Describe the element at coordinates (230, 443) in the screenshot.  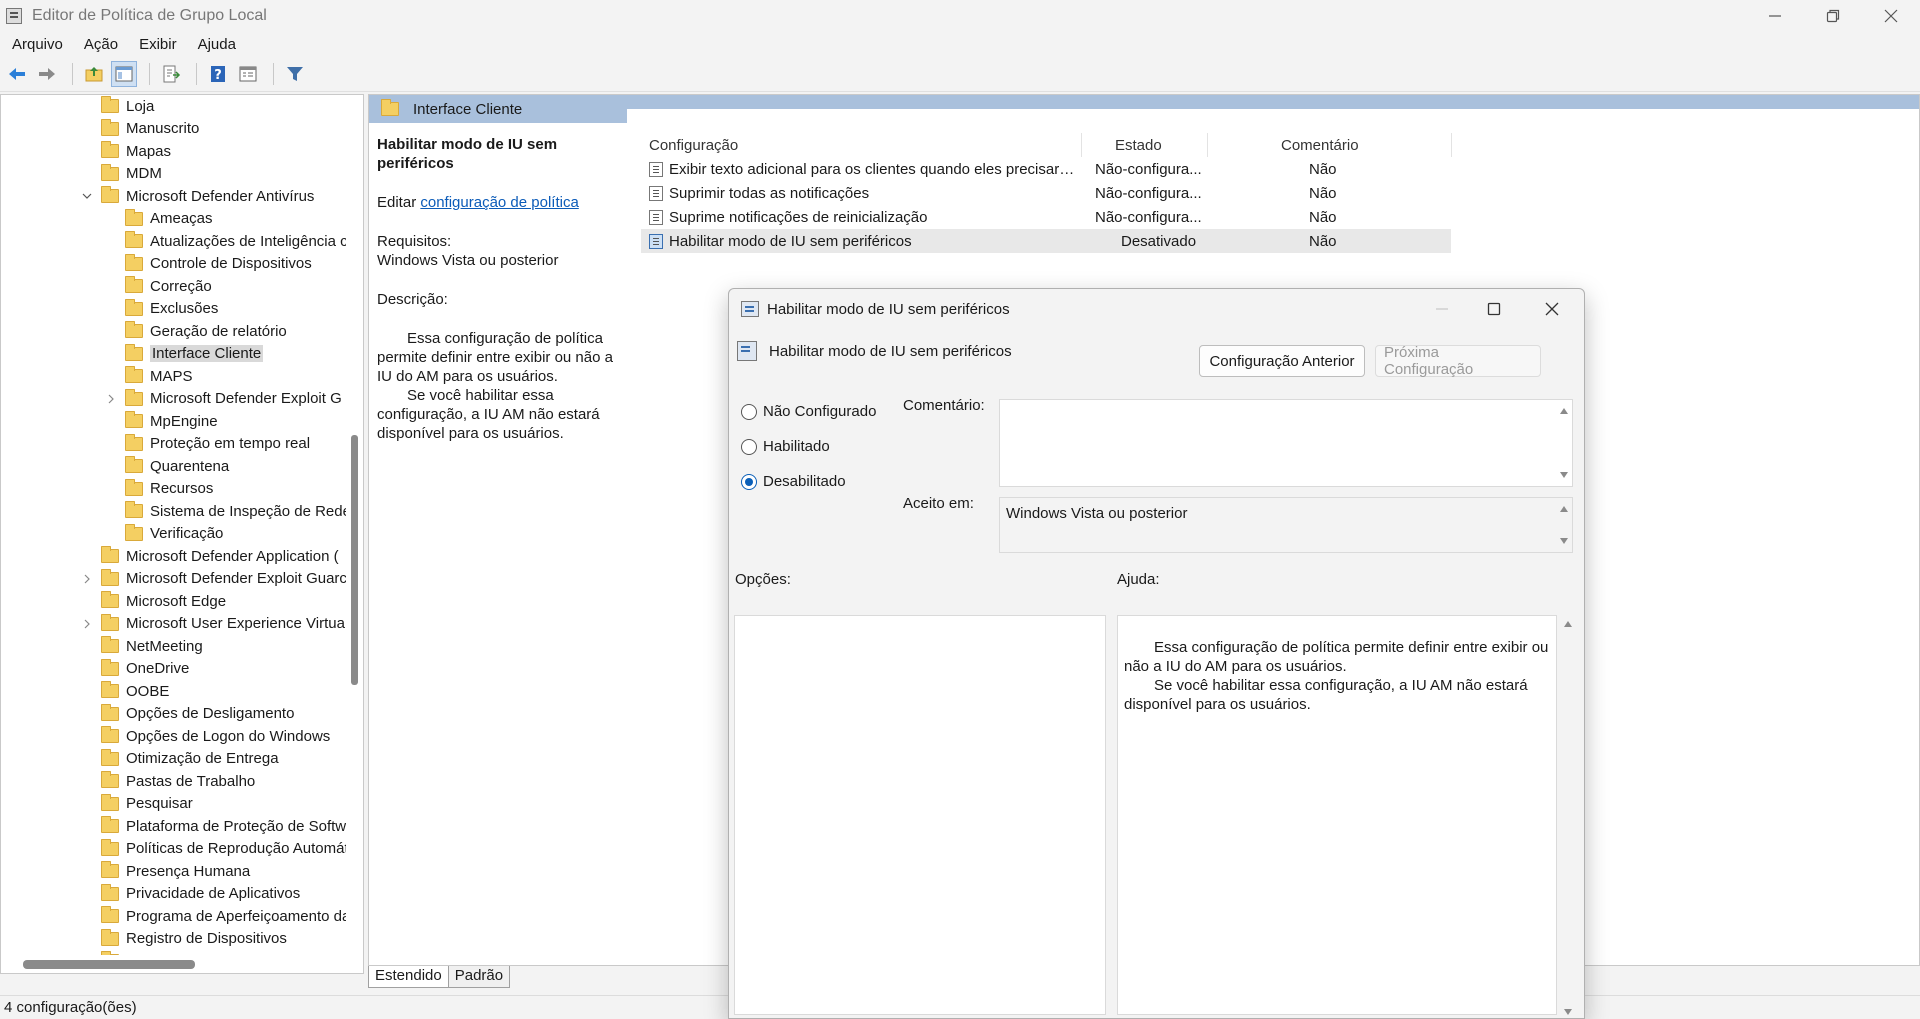
I see `tree-item-label: Proteção em tempo real` at that location.